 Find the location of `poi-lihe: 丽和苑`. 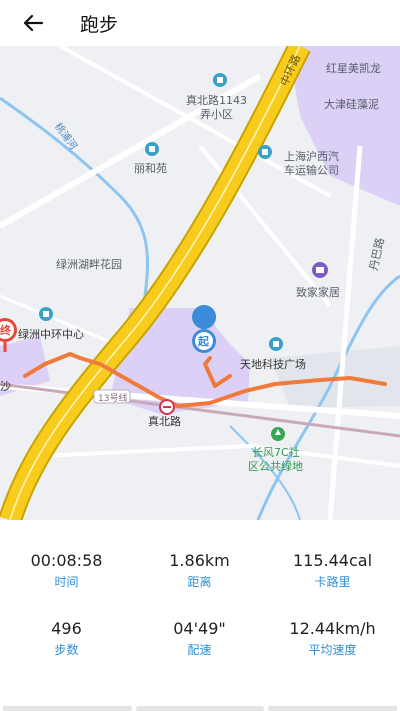

poi-lihe: 丽和苑 is located at coordinates (150, 168).